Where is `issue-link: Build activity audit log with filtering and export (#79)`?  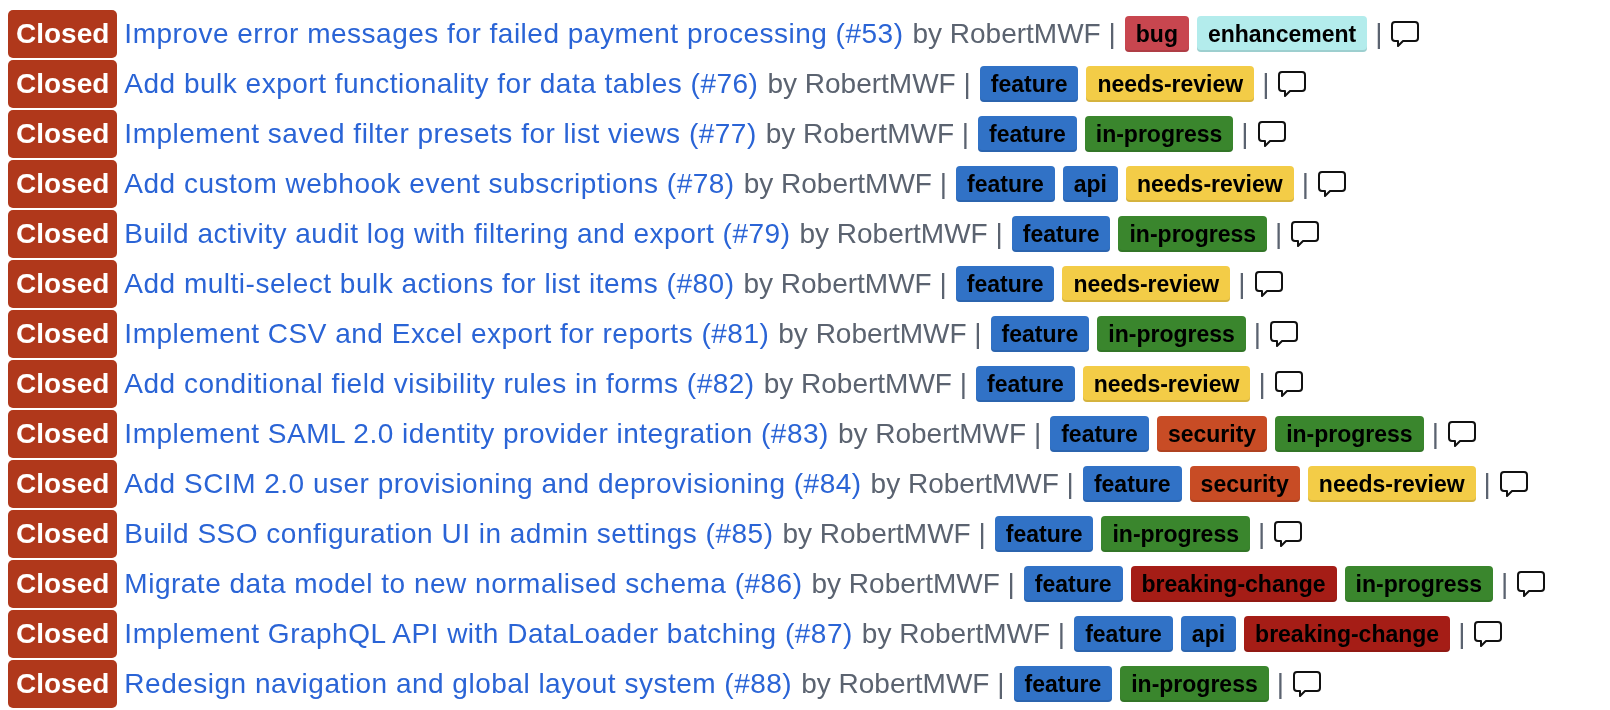
issue-link: Build activity audit log with filtering and export (#79) is located at coordinates (457, 234).